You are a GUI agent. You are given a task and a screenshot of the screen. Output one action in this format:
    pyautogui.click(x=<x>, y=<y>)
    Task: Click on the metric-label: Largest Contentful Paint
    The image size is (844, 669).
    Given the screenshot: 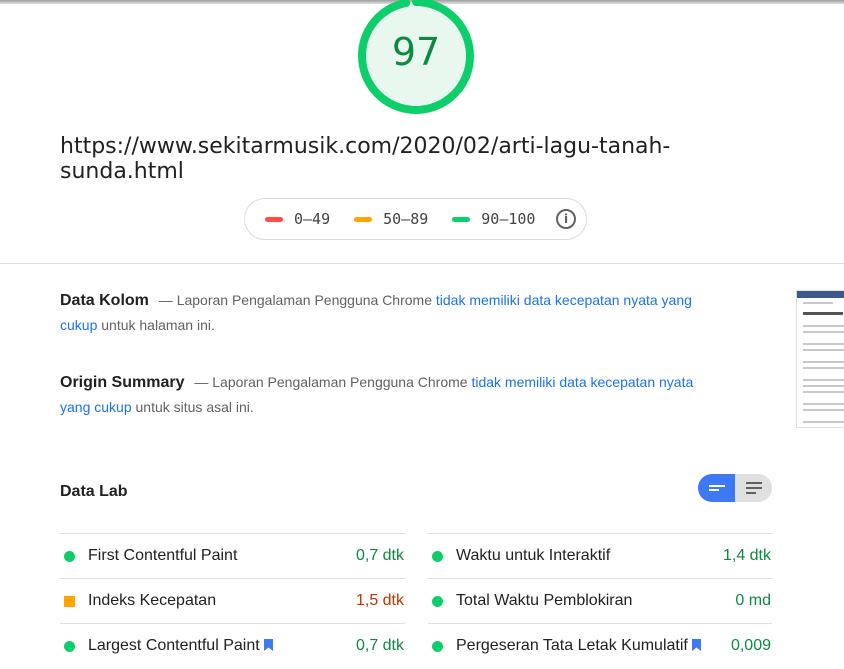 What is the action you would take?
    pyautogui.click(x=180, y=646)
    